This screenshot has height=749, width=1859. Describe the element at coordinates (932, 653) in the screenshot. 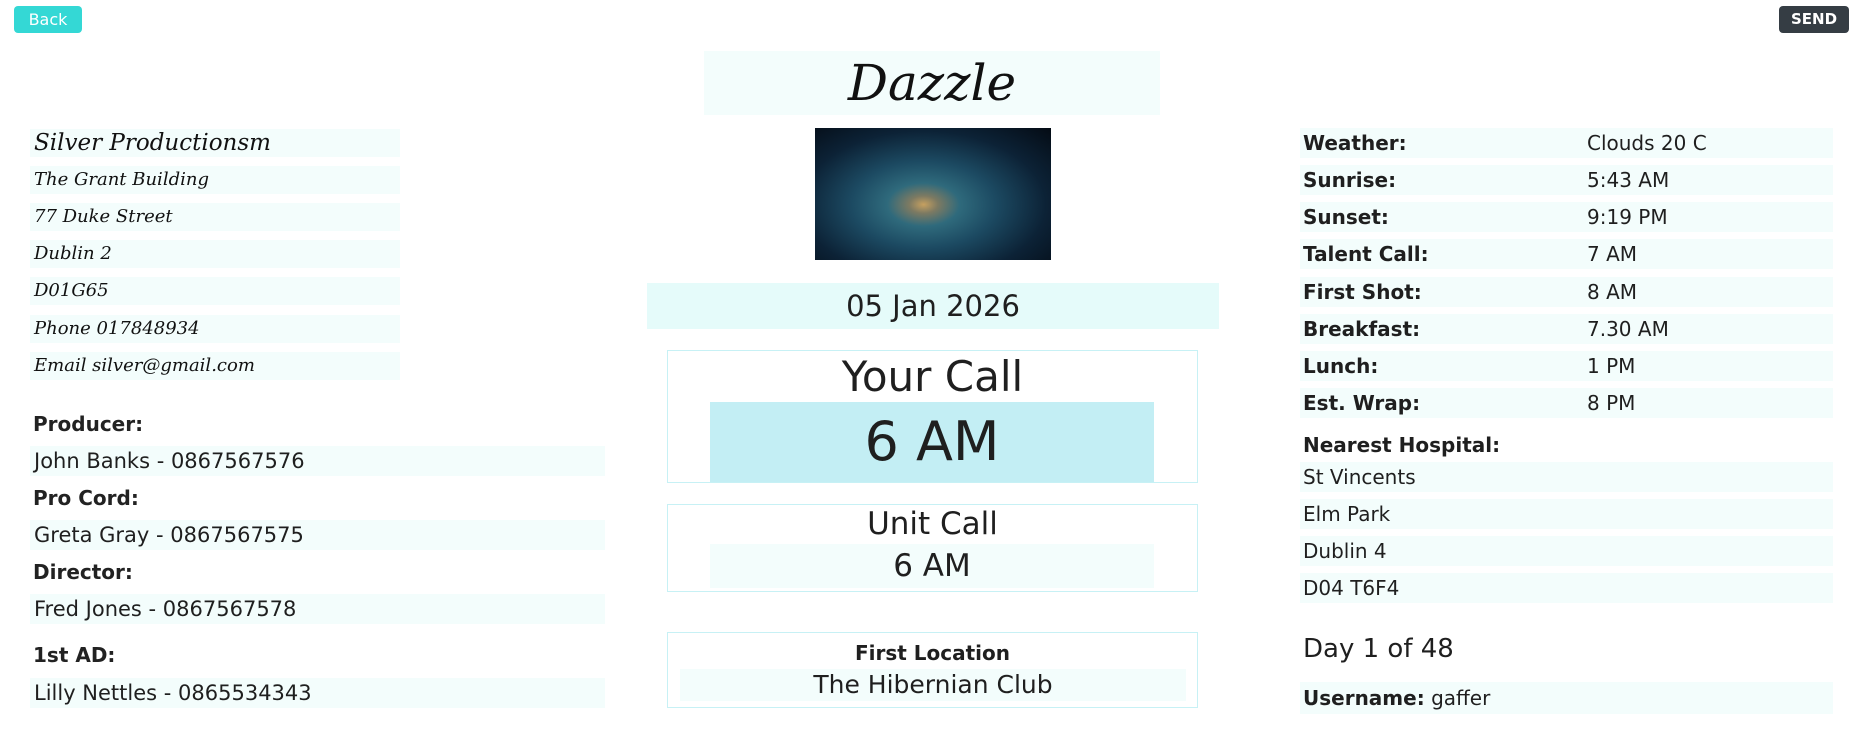

I see `first-location-label: First Location` at that location.